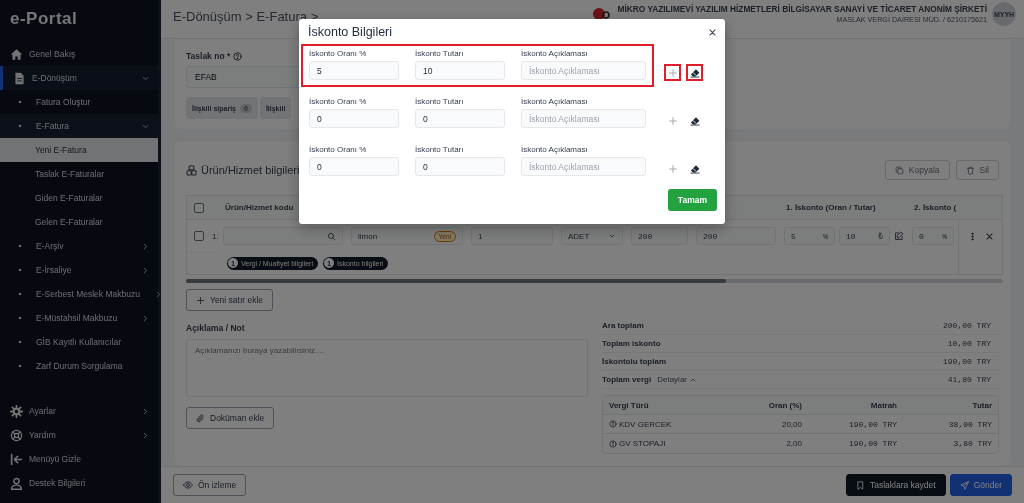 Image resolution: width=1024 pixels, height=503 pixels. Describe the element at coordinates (933, 236) in the screenshot. I see `discount-rate-field: 0 %` at that location.